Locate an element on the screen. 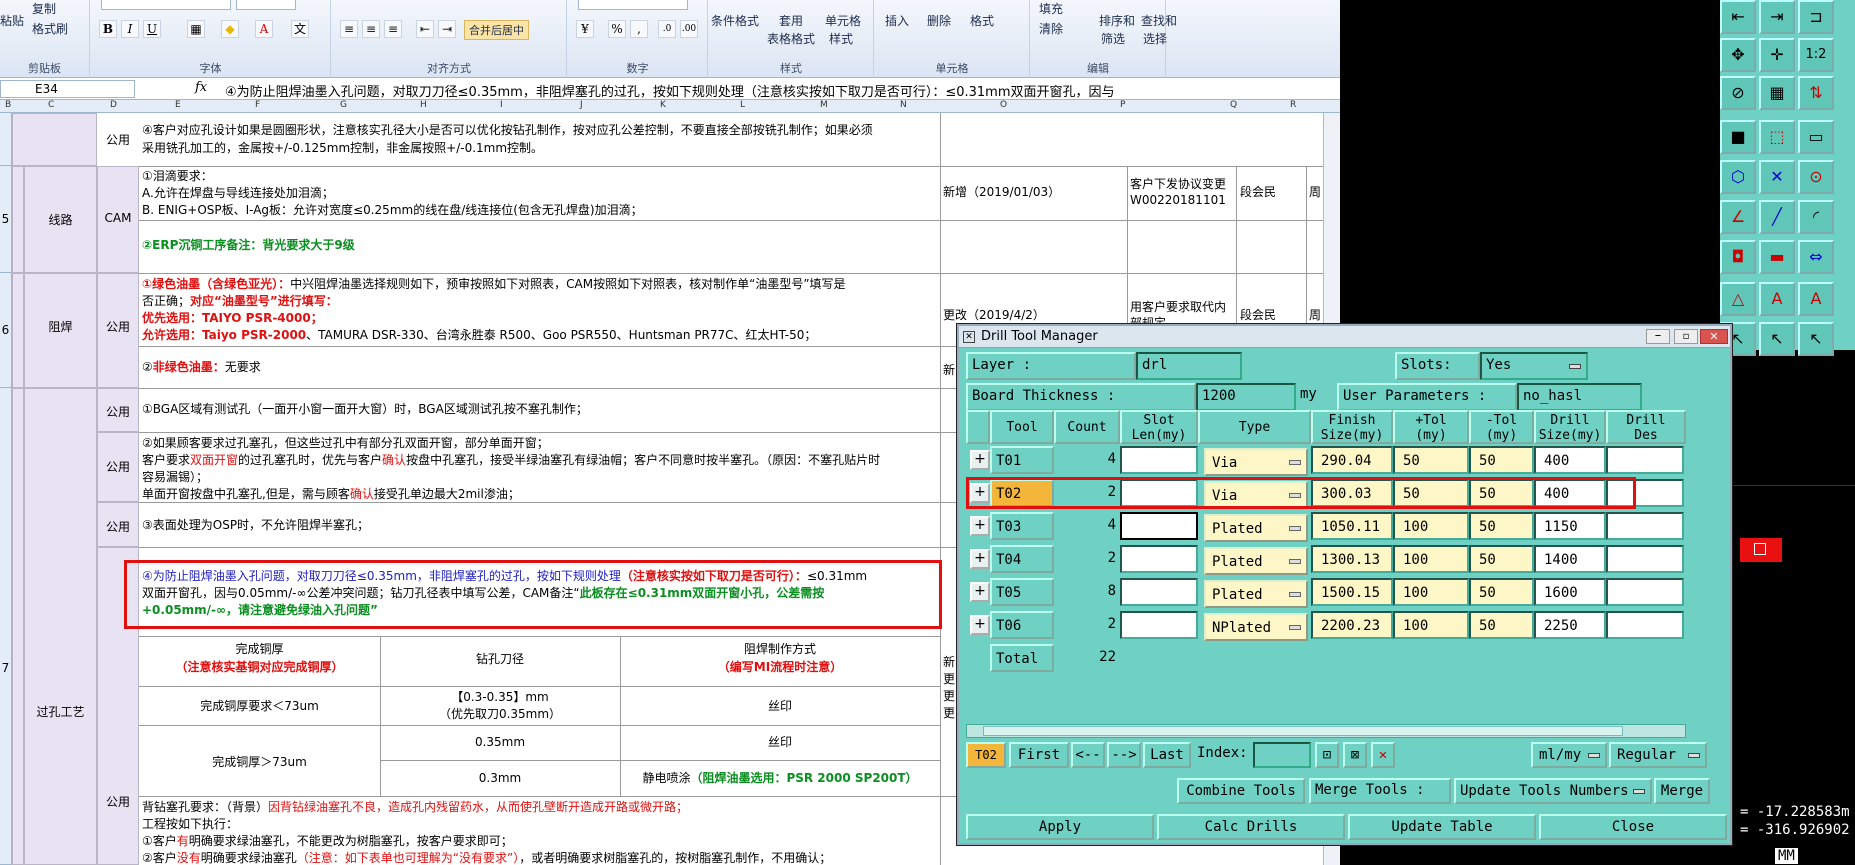 This screenshot has height=865, width=1855. toolbox-icon: ⇔ is located at coordinates (1816, 257).